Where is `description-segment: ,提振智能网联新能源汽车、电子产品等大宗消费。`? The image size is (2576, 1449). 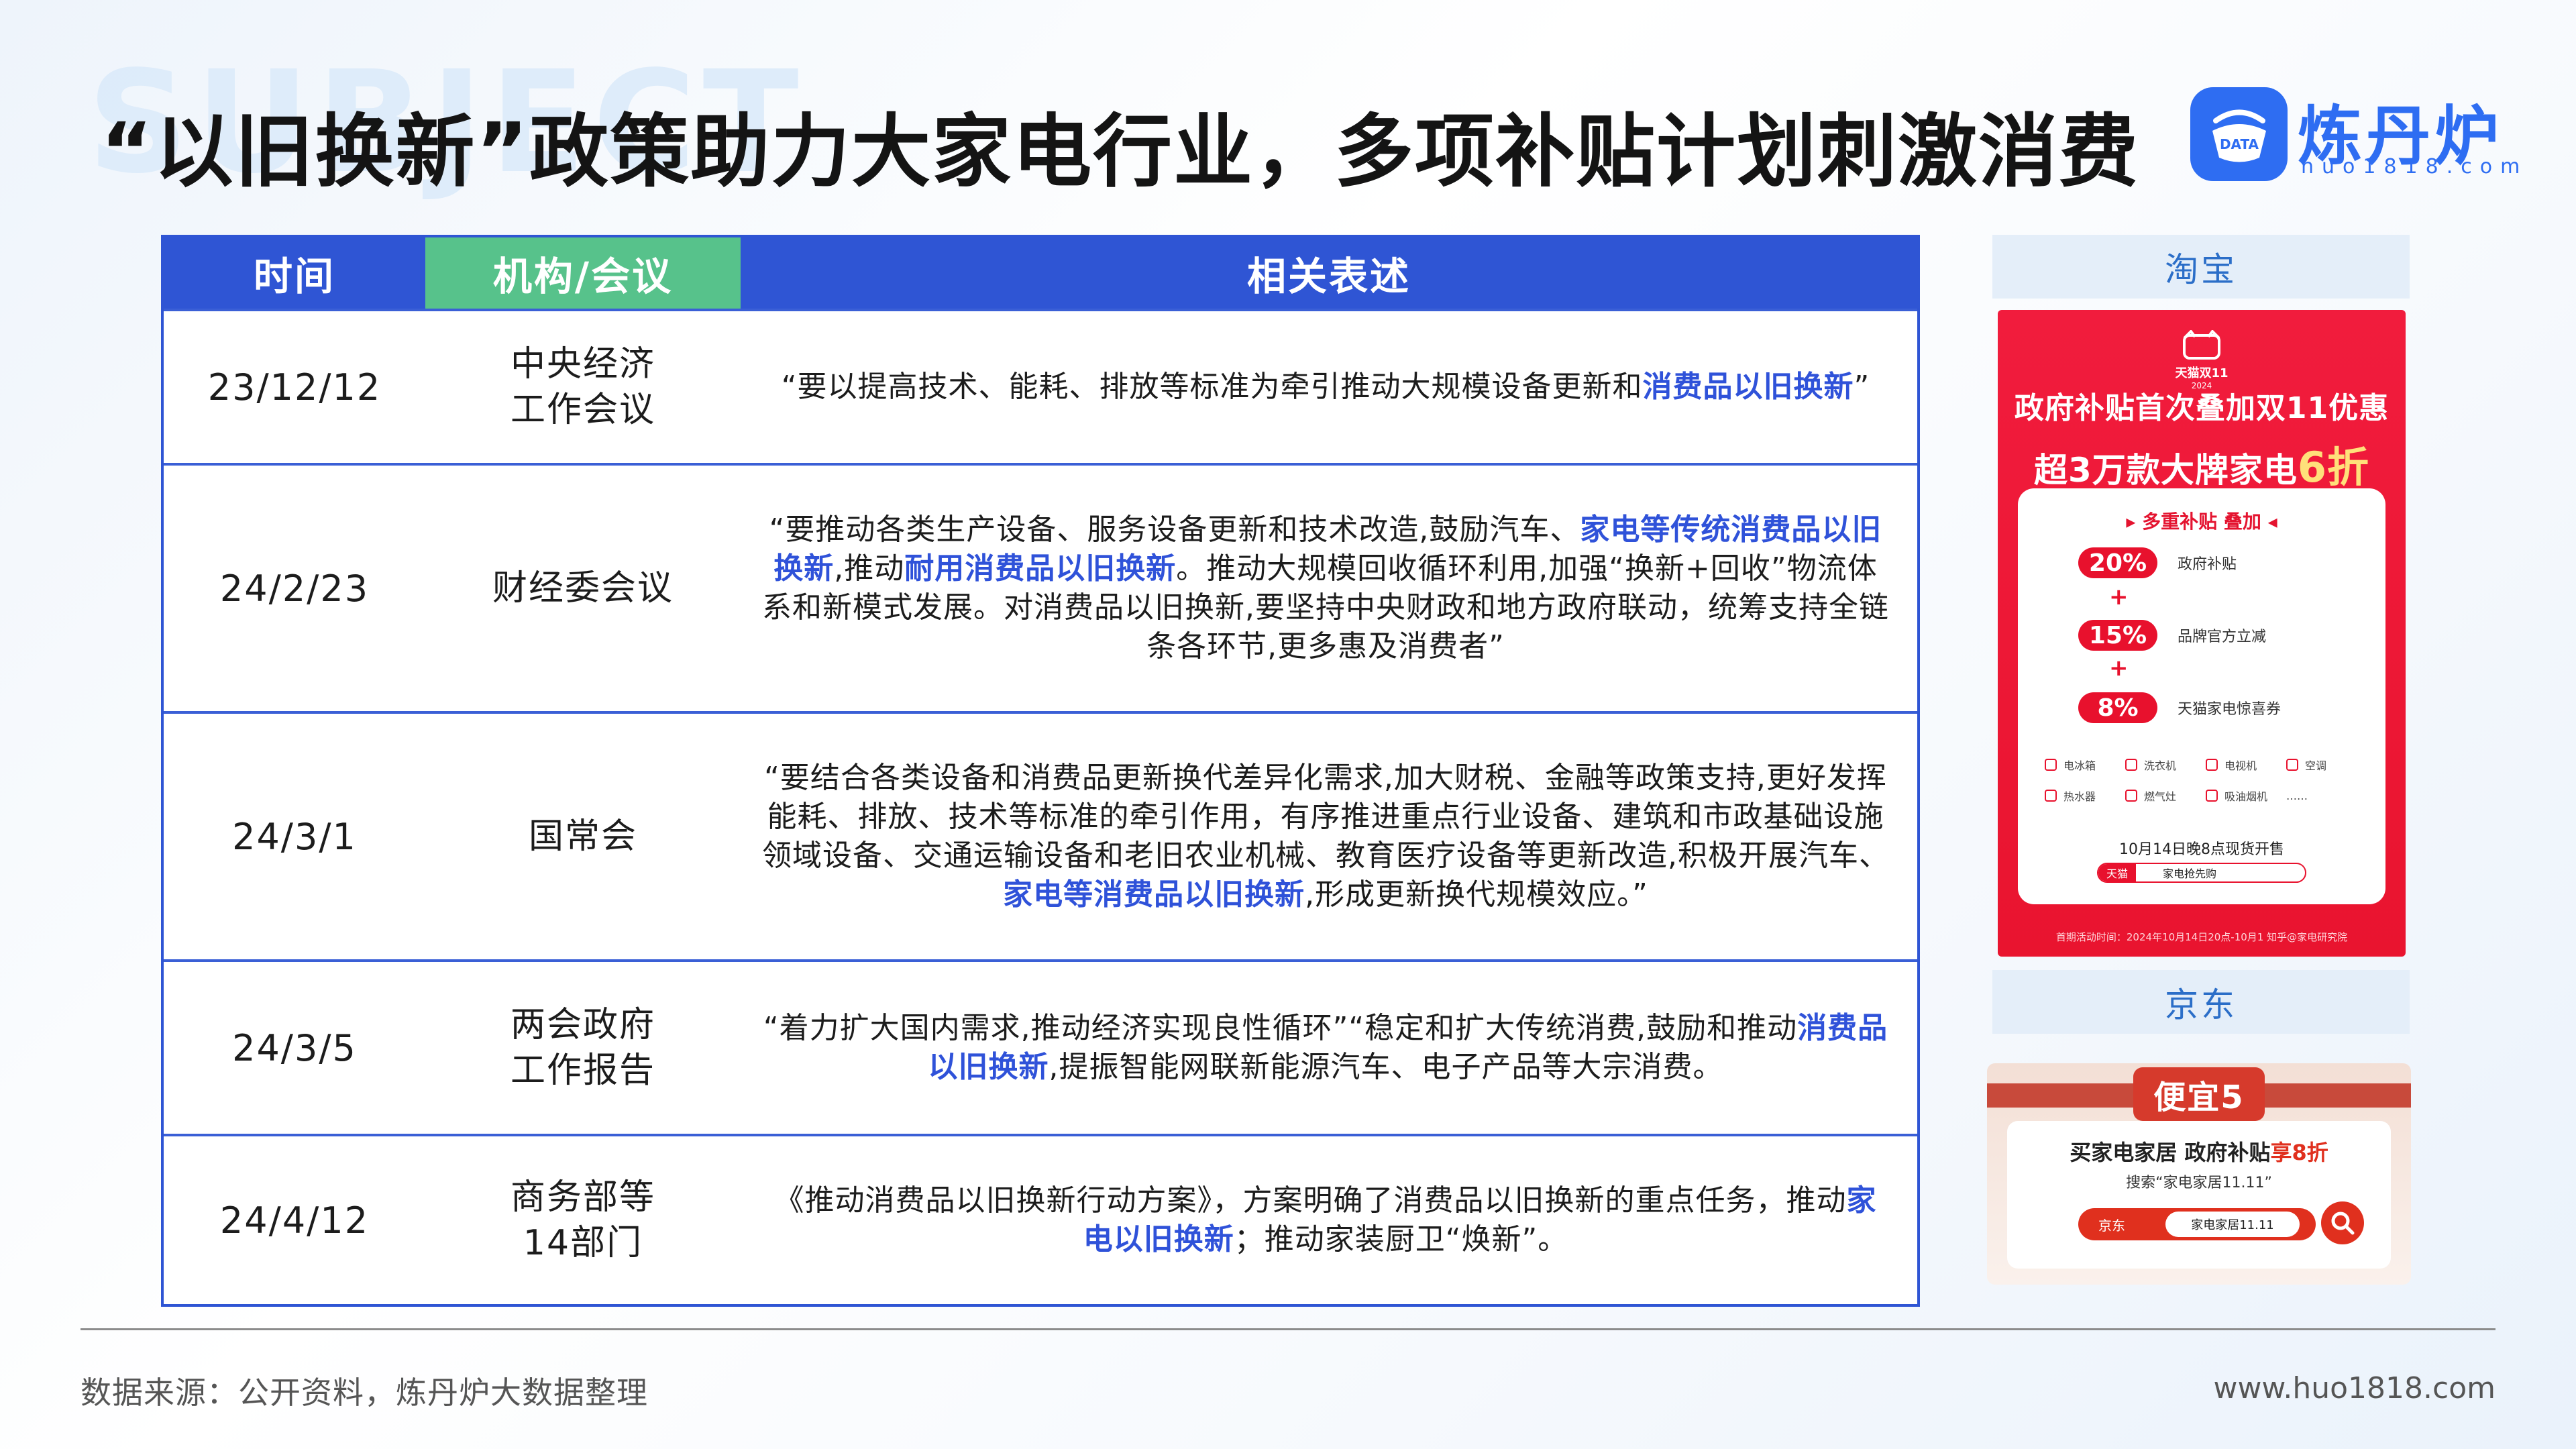 description-segment: ,提振智能网联新能源汽车、电子产品等大宗消费。 is located at coordinates (1386, 1067).